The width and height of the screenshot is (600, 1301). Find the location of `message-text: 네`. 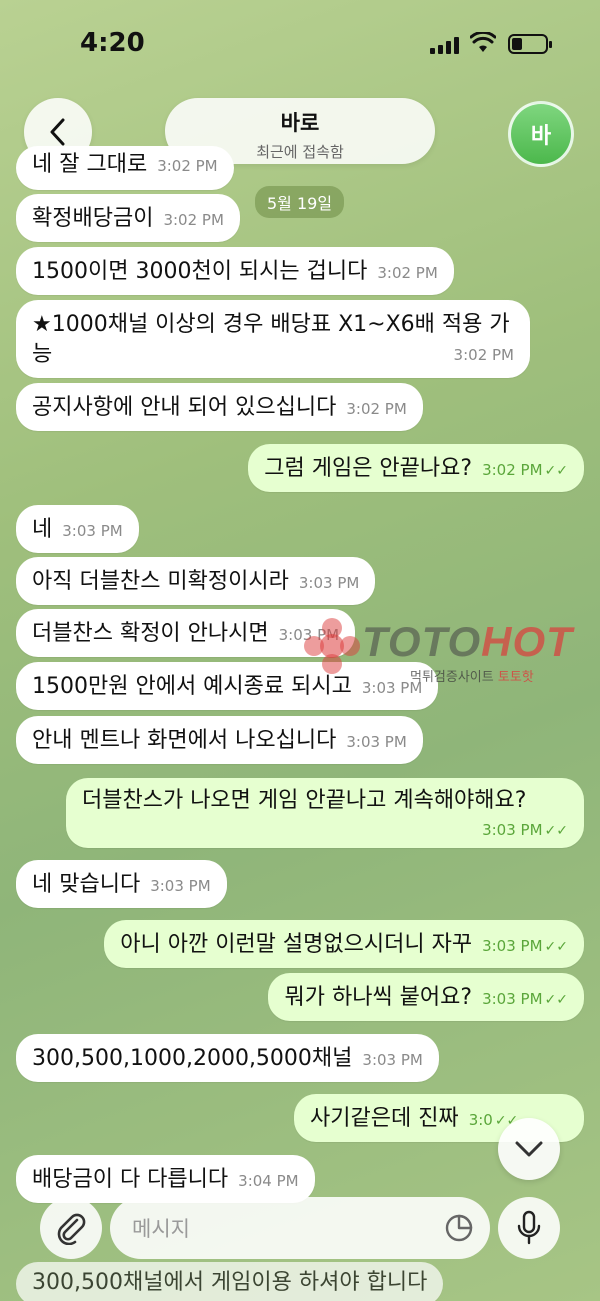

message-text: 네 is located at coordinates (42, 529).